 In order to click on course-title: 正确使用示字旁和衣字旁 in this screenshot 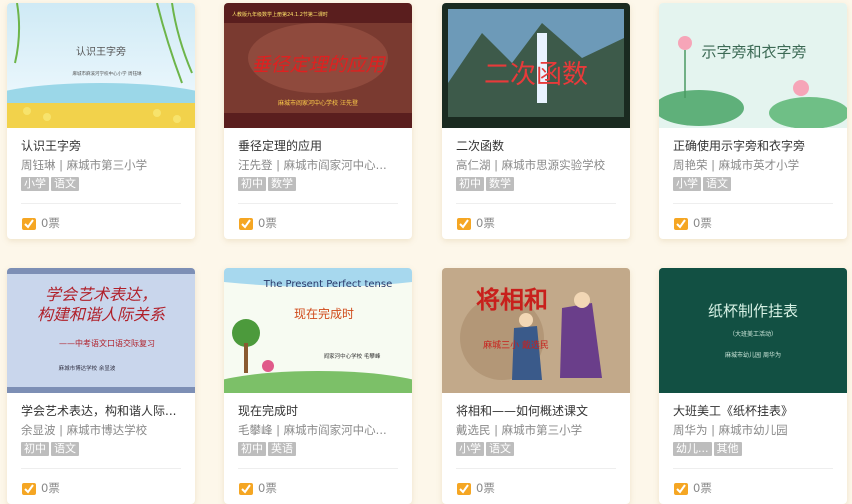, I will do `click(756, 145)`.